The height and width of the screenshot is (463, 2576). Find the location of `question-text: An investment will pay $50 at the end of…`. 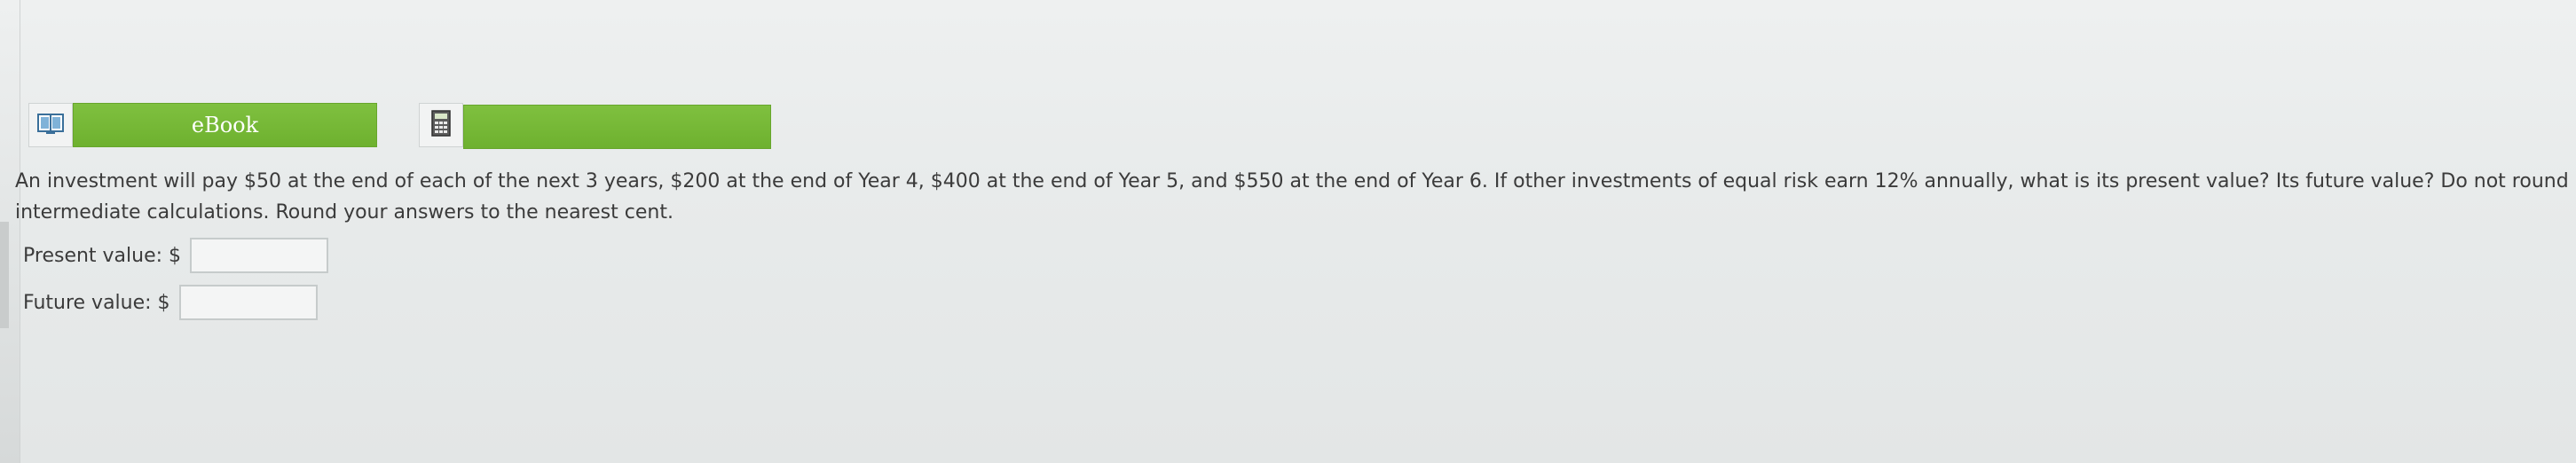

question-text: An investment will pay $50 at the end of… is located at coordinates (1293, 197).